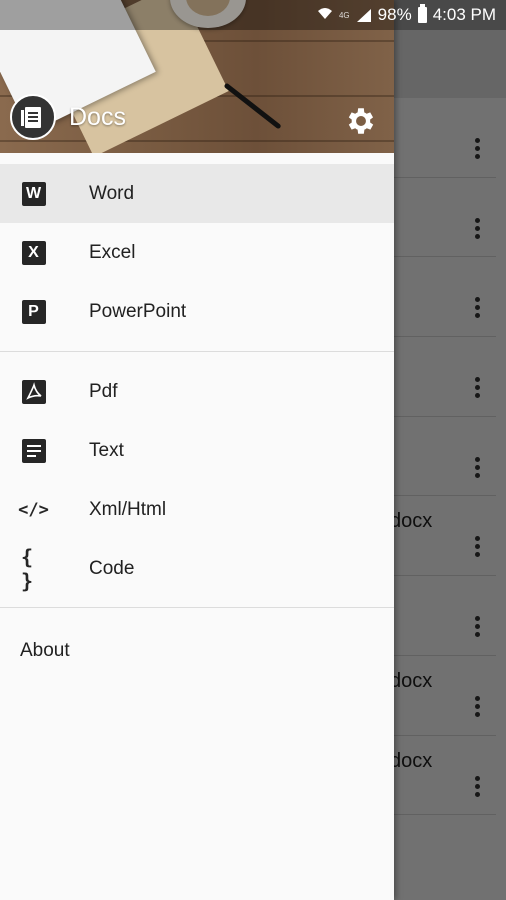  I want to click on menu-item-label: Code, so click(112, 568).